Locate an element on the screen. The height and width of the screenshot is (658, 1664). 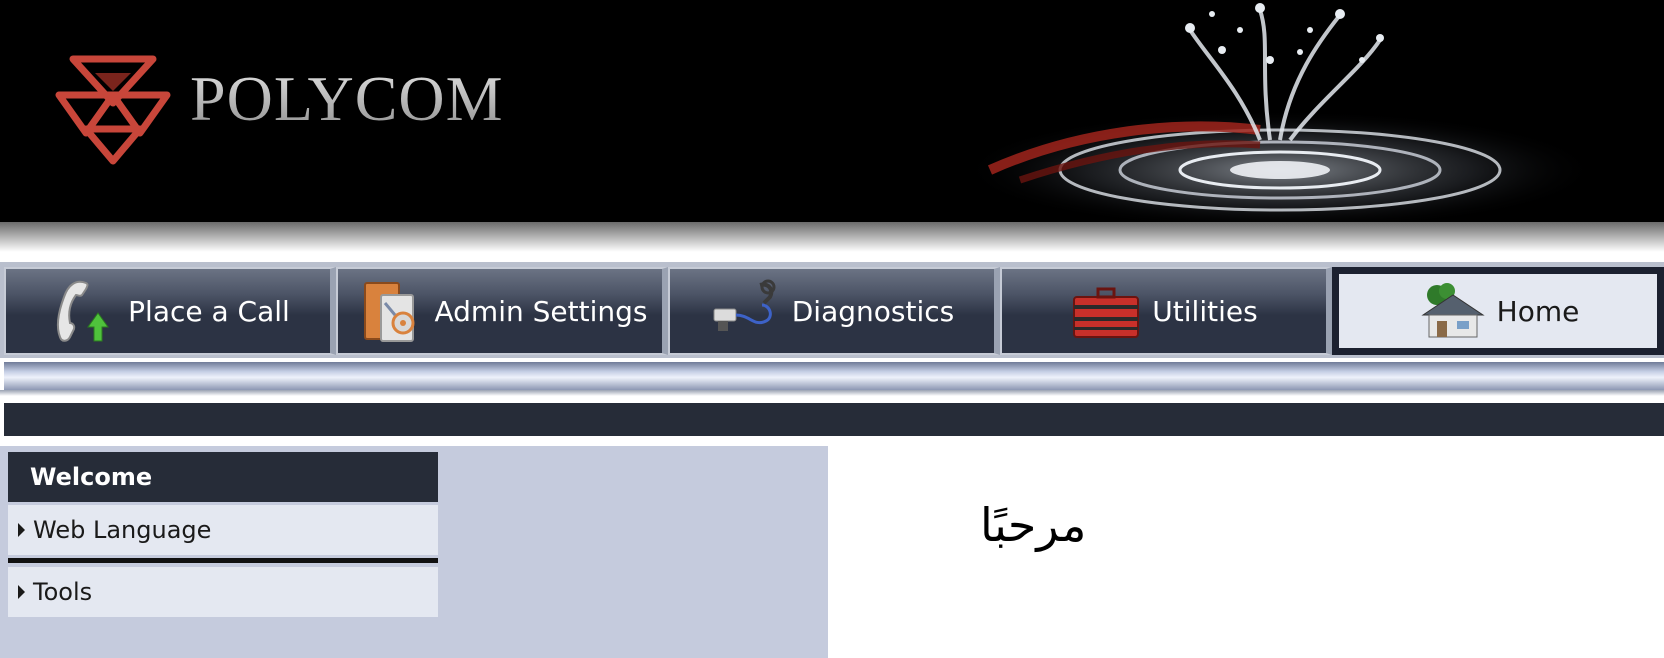
admin-settings-icon is located at coordinates (388, 312).